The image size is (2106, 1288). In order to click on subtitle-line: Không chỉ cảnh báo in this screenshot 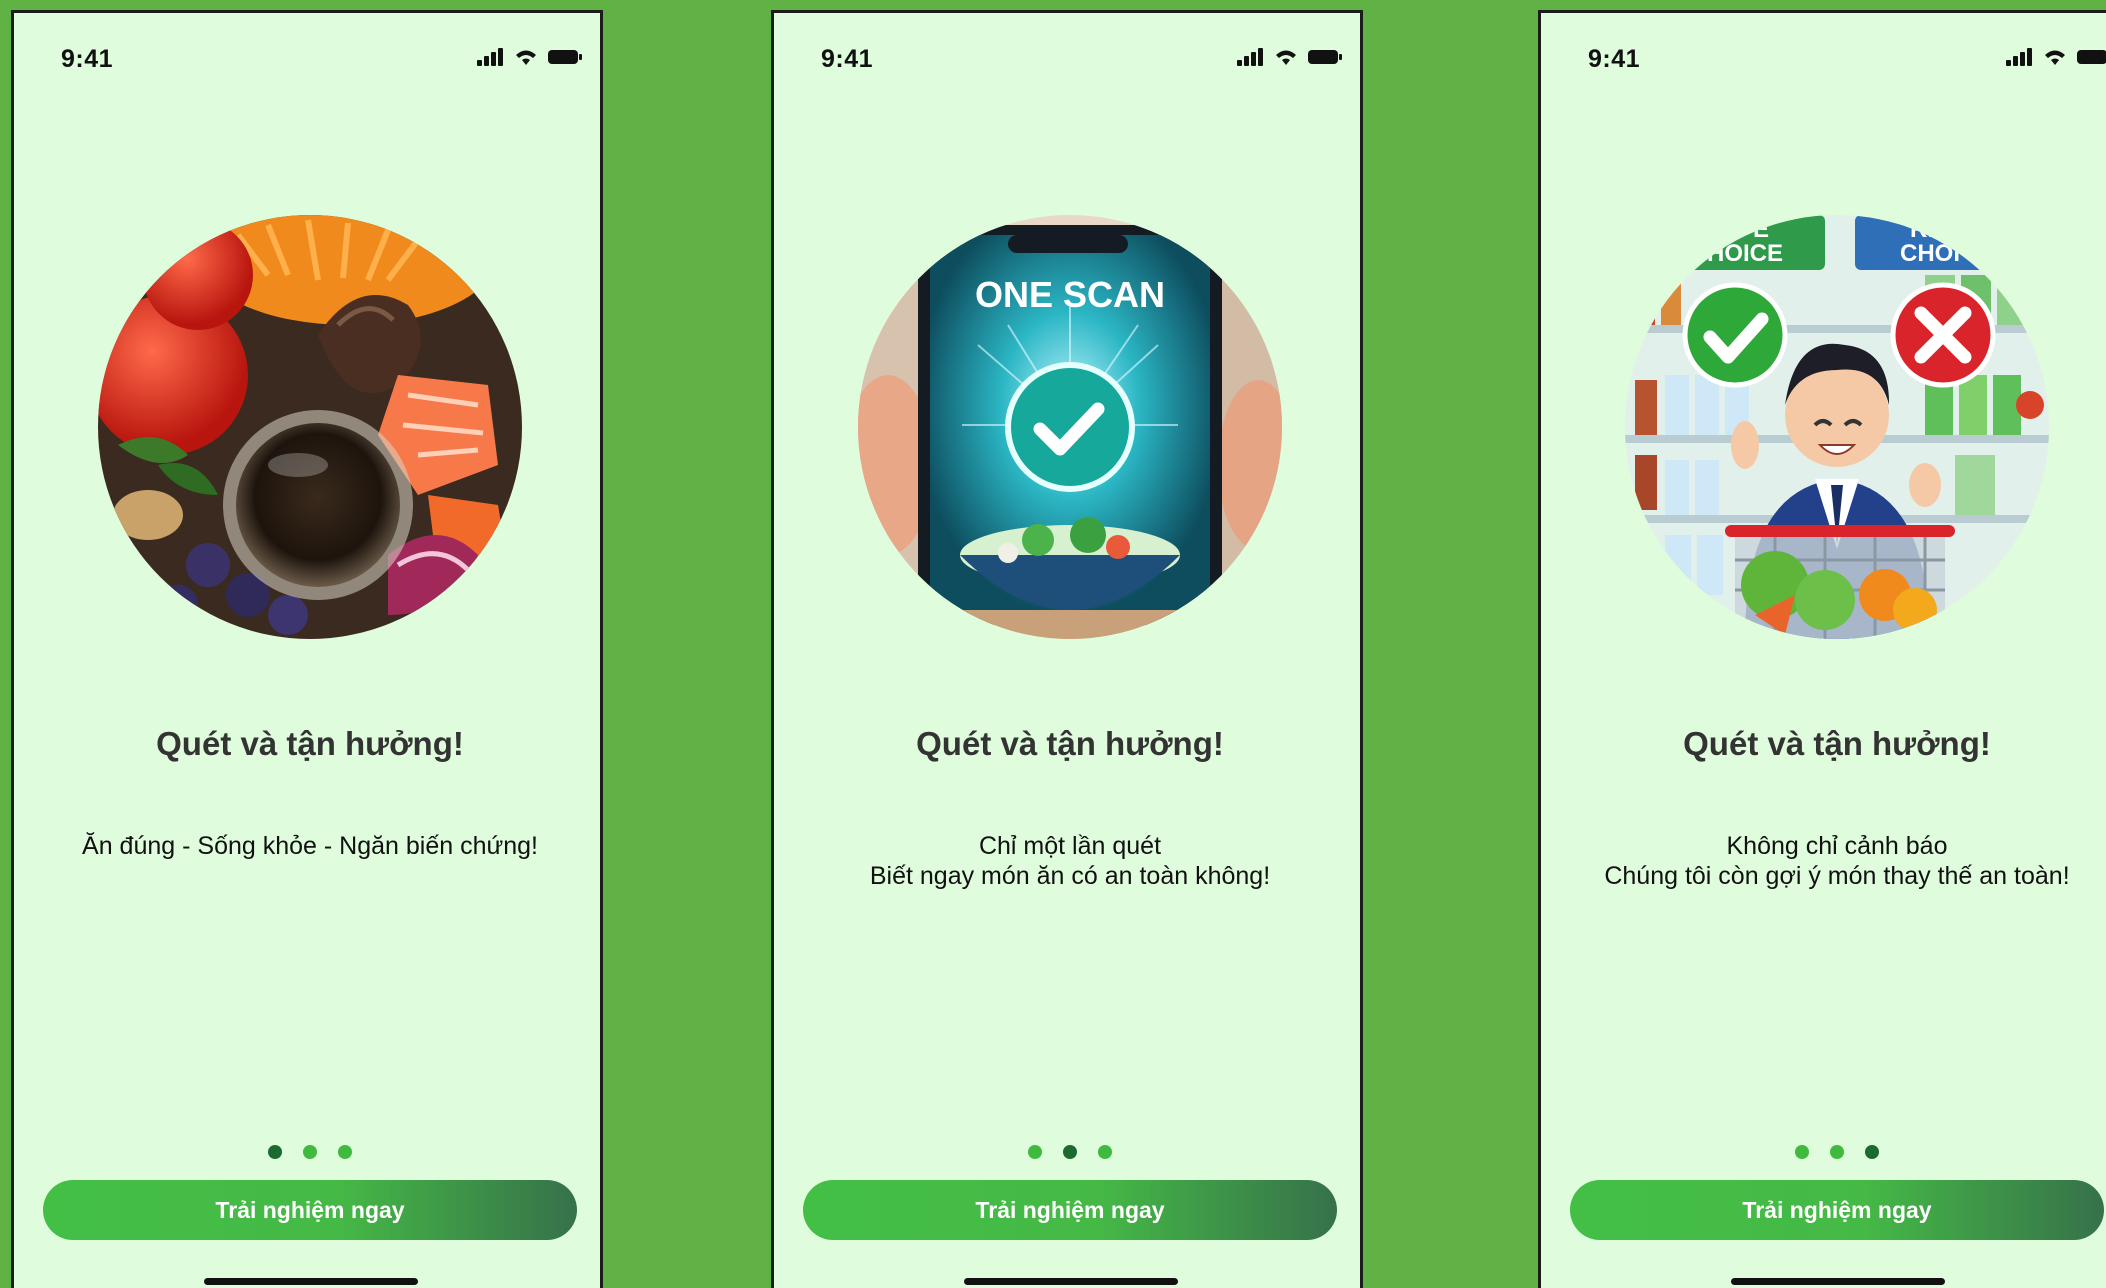, I will do `click(1837, 846)`.